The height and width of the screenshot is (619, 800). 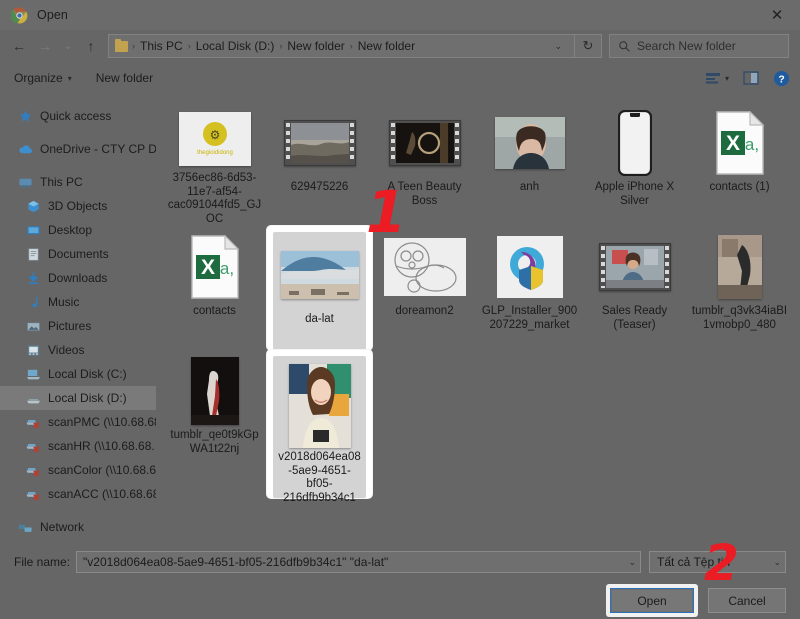 What do you see at coordinates (61, 182) in the screenshot?
I see `sidebar-item-label: This PC` at bounding box center [61, 182].